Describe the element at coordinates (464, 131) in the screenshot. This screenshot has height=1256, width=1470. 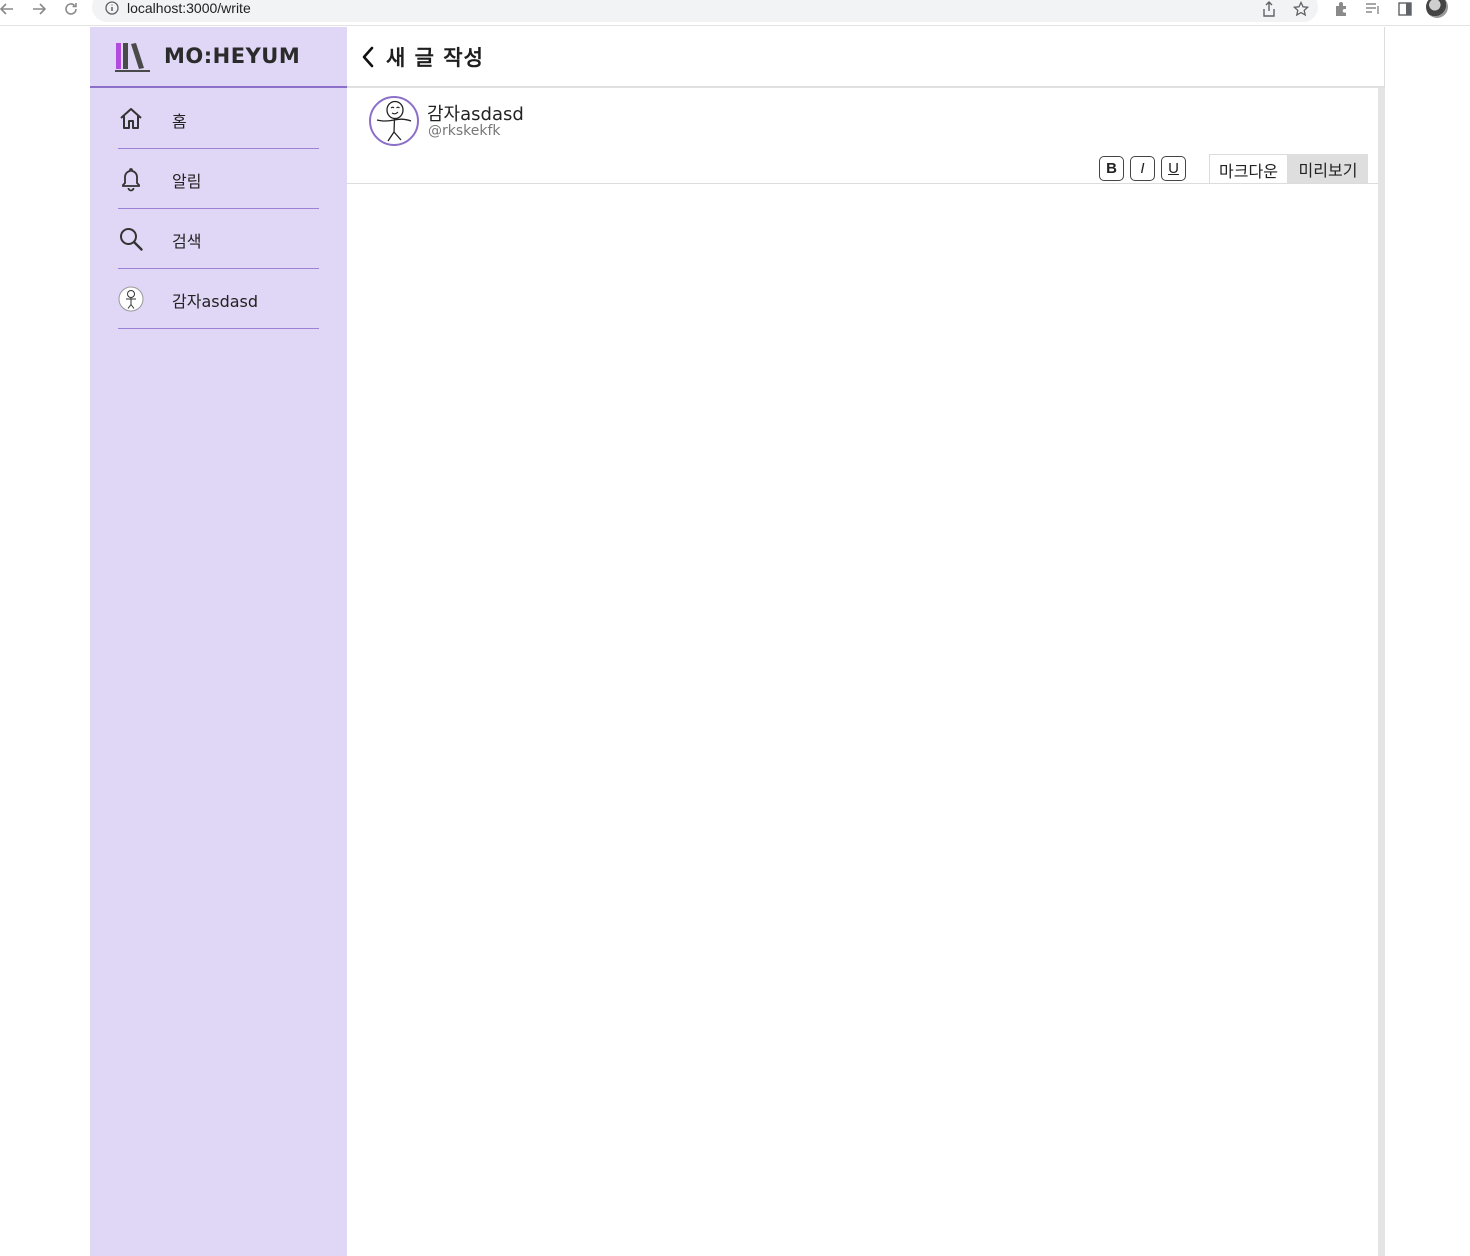
I see `author-handle: @rkskekfk` at that location.